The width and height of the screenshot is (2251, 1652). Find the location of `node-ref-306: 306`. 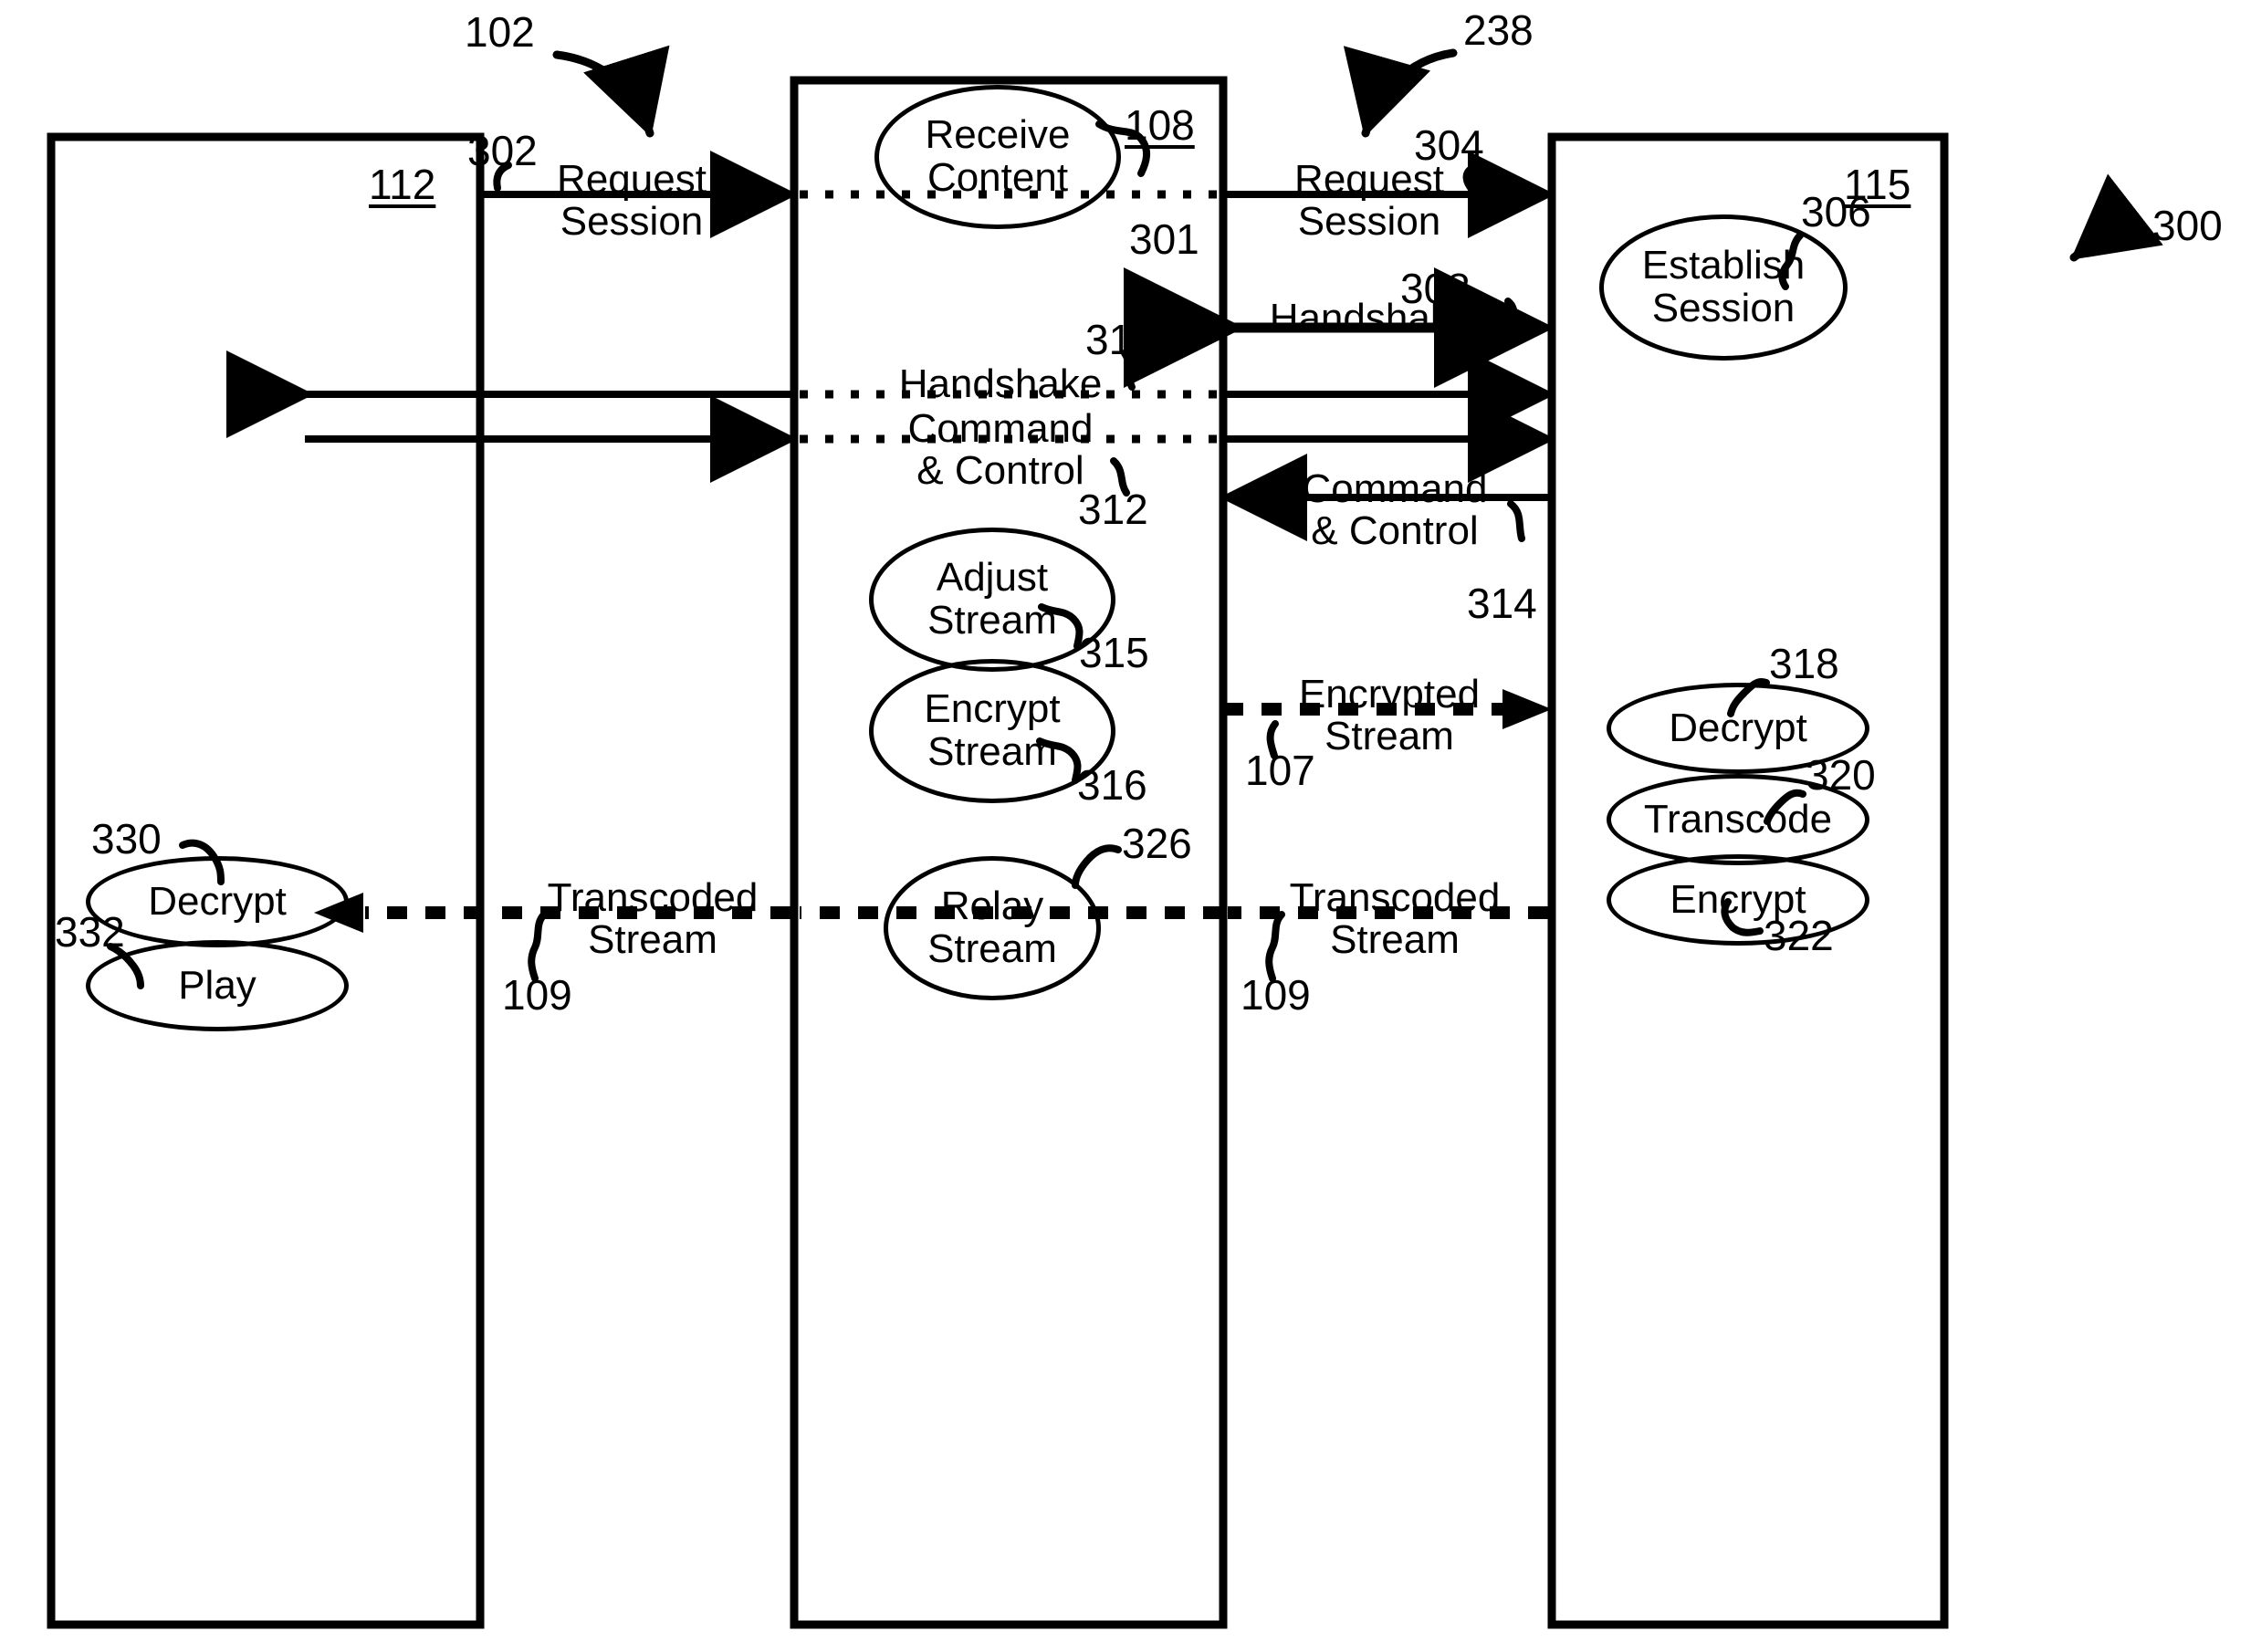

node-ref-306: 306 is located at coordinates (1836, 211).